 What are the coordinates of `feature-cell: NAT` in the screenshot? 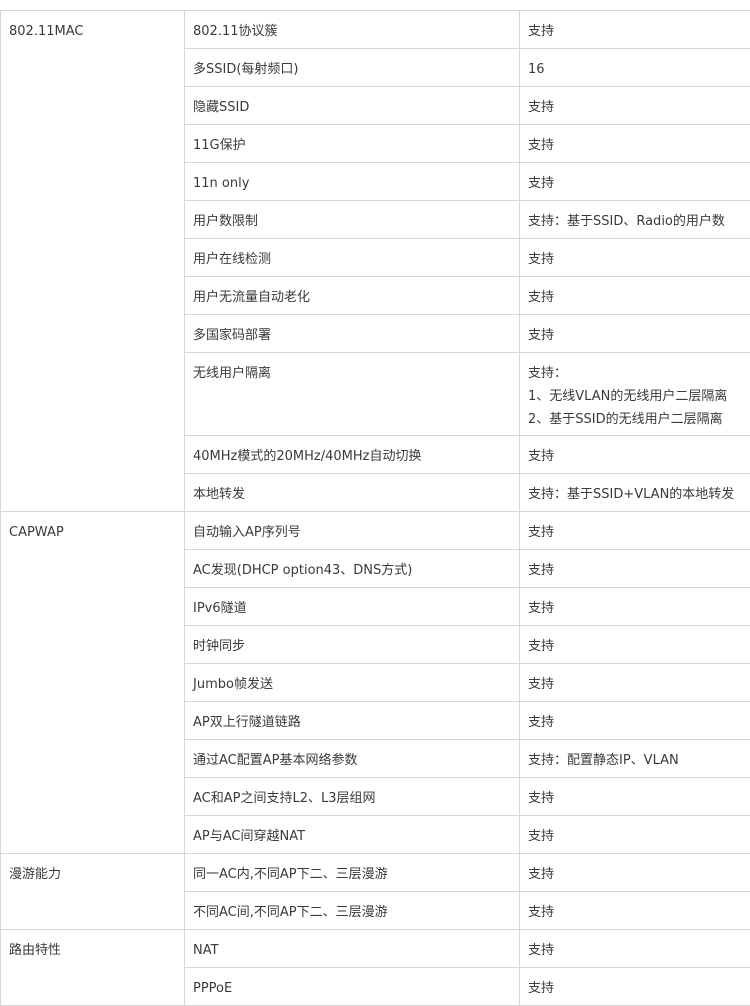 It's located at (352, 949).